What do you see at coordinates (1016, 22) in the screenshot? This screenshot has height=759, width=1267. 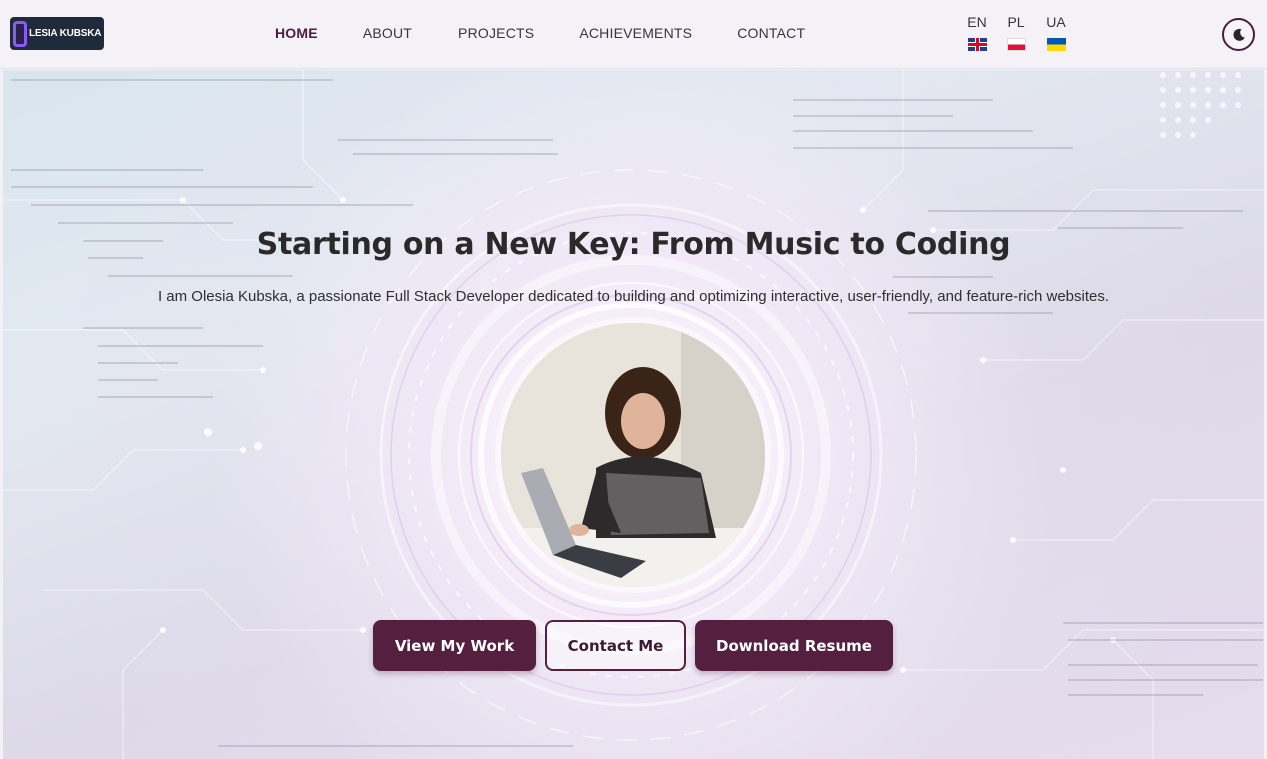 I see `lang-pl-label: PL` at bounding box center [1016, 22].